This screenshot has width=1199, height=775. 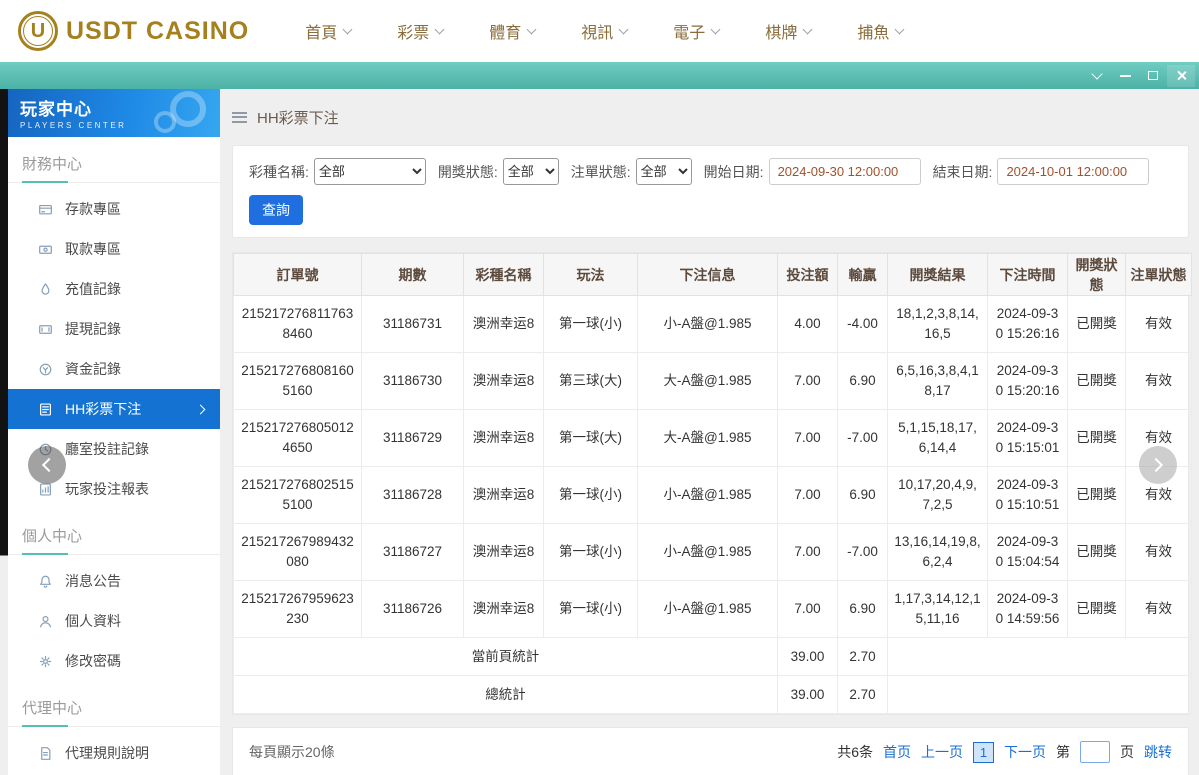 I want to click on cell-order-no: 2152172768081605160, so click(x=297, y=381).